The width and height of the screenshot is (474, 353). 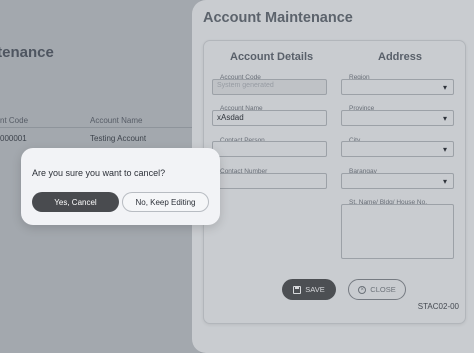 What do you see at coordinates (272, 57) in the screenshot?
I see `section-title-account-details: Account Details` at bounding box center [272, 57].